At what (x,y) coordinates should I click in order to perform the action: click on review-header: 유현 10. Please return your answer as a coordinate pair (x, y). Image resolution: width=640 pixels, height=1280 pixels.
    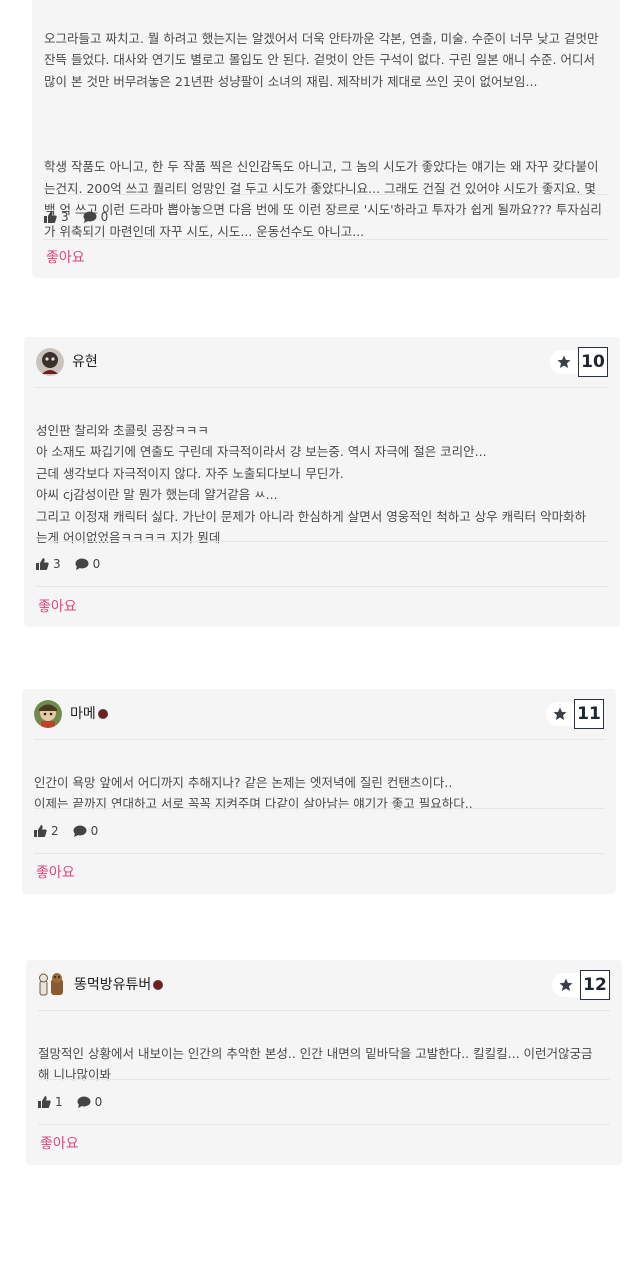
    Looking at the image, I should click on (322, 362).